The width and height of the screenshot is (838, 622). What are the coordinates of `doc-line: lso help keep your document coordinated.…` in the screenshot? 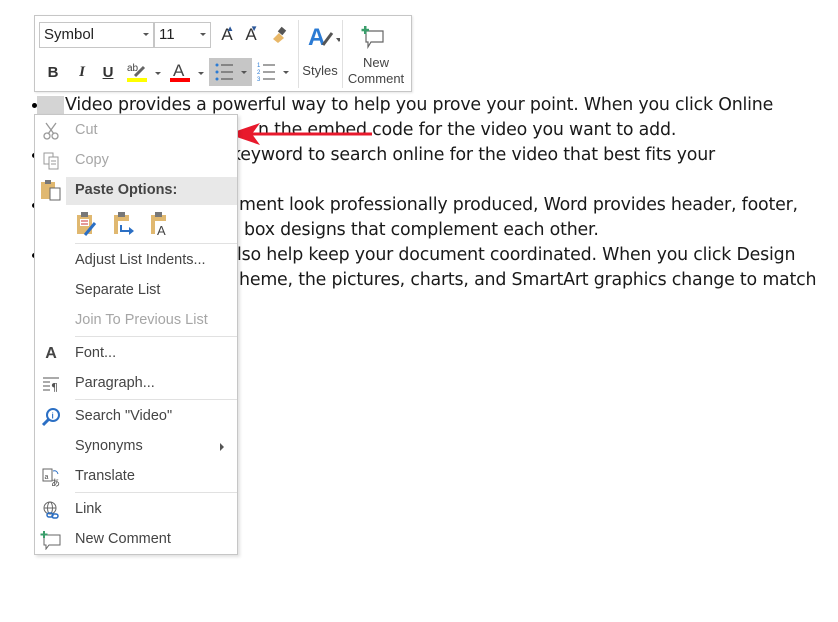 It's located at (516, 255).